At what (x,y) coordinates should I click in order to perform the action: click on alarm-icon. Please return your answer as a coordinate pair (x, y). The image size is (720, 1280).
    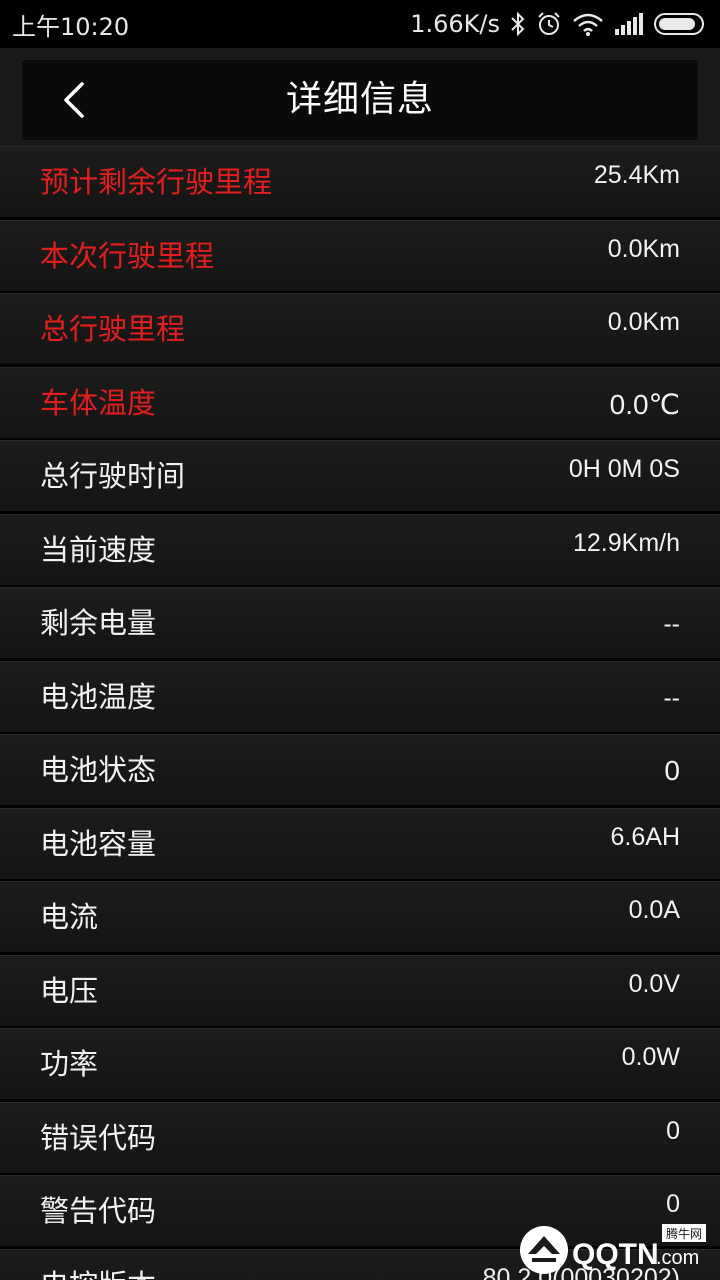
    Looking at the image, I should click on (549, 24).